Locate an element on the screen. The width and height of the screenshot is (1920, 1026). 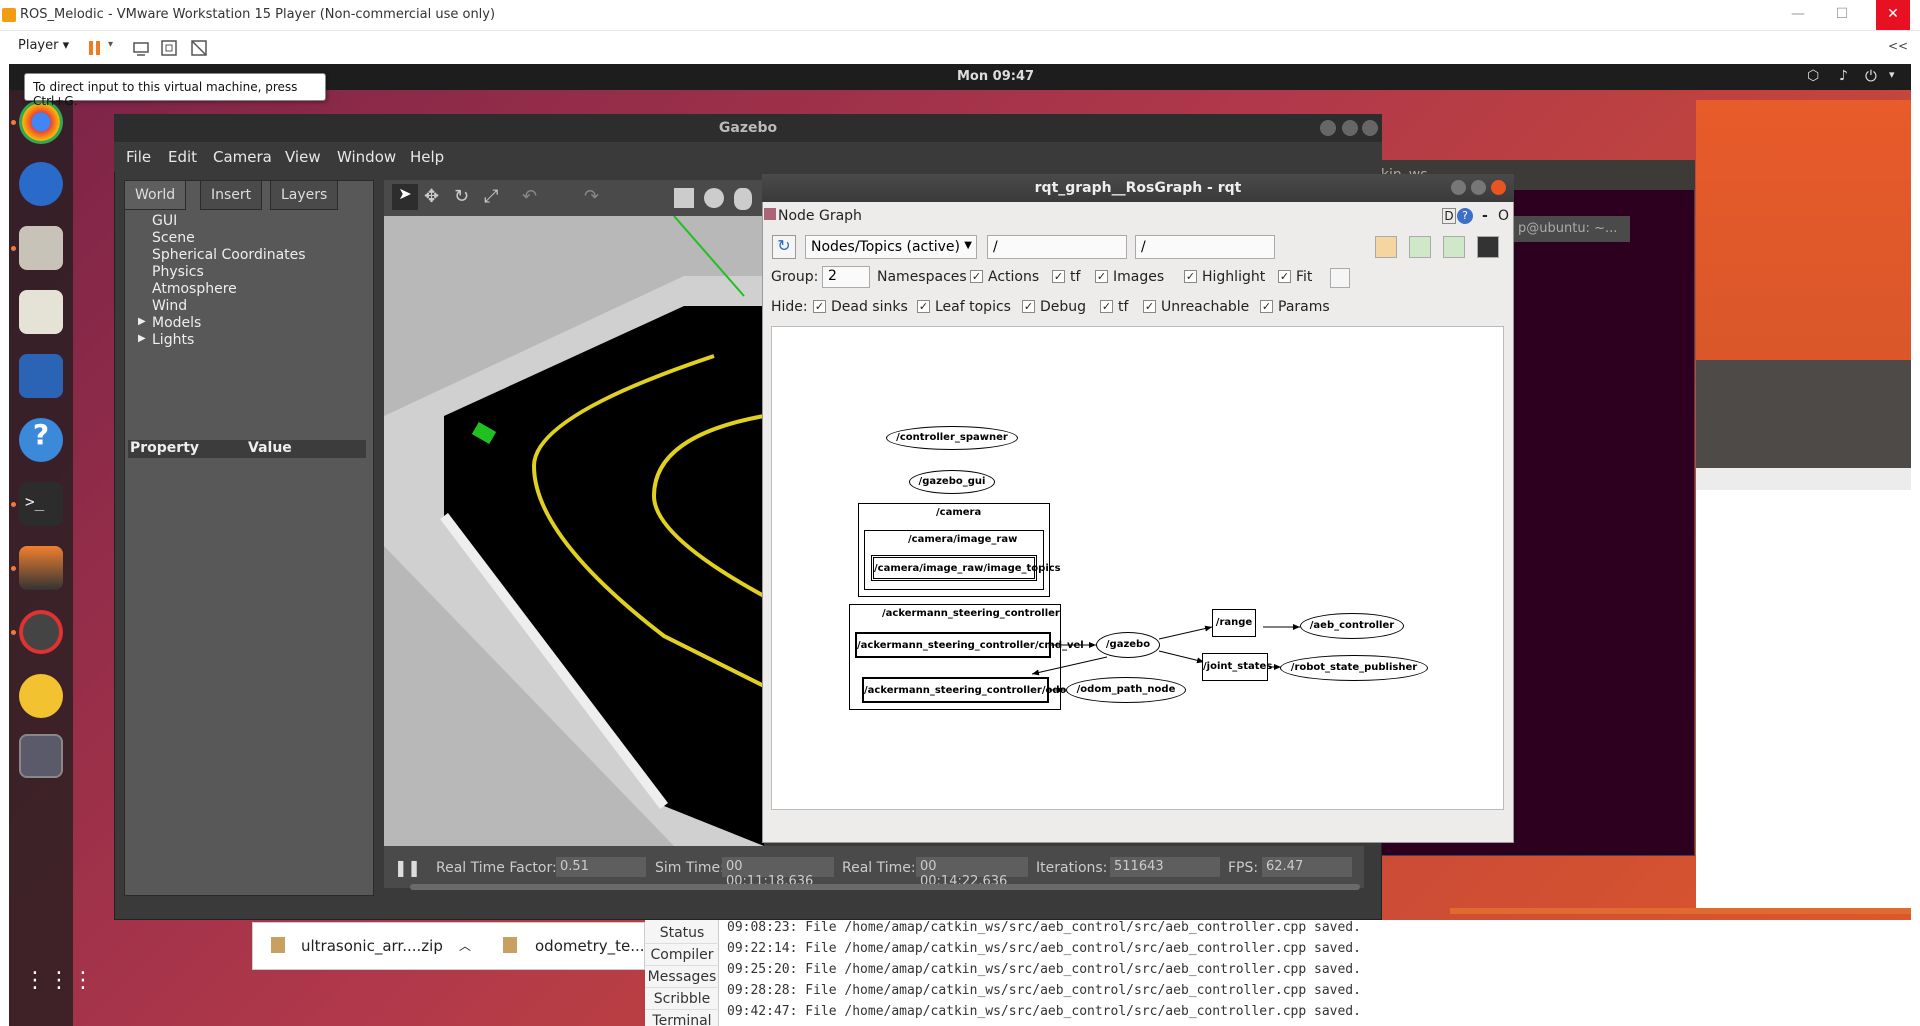
graph-type-select: Nodes/Topics (active) ▼ is located at coordinates (891, 247).